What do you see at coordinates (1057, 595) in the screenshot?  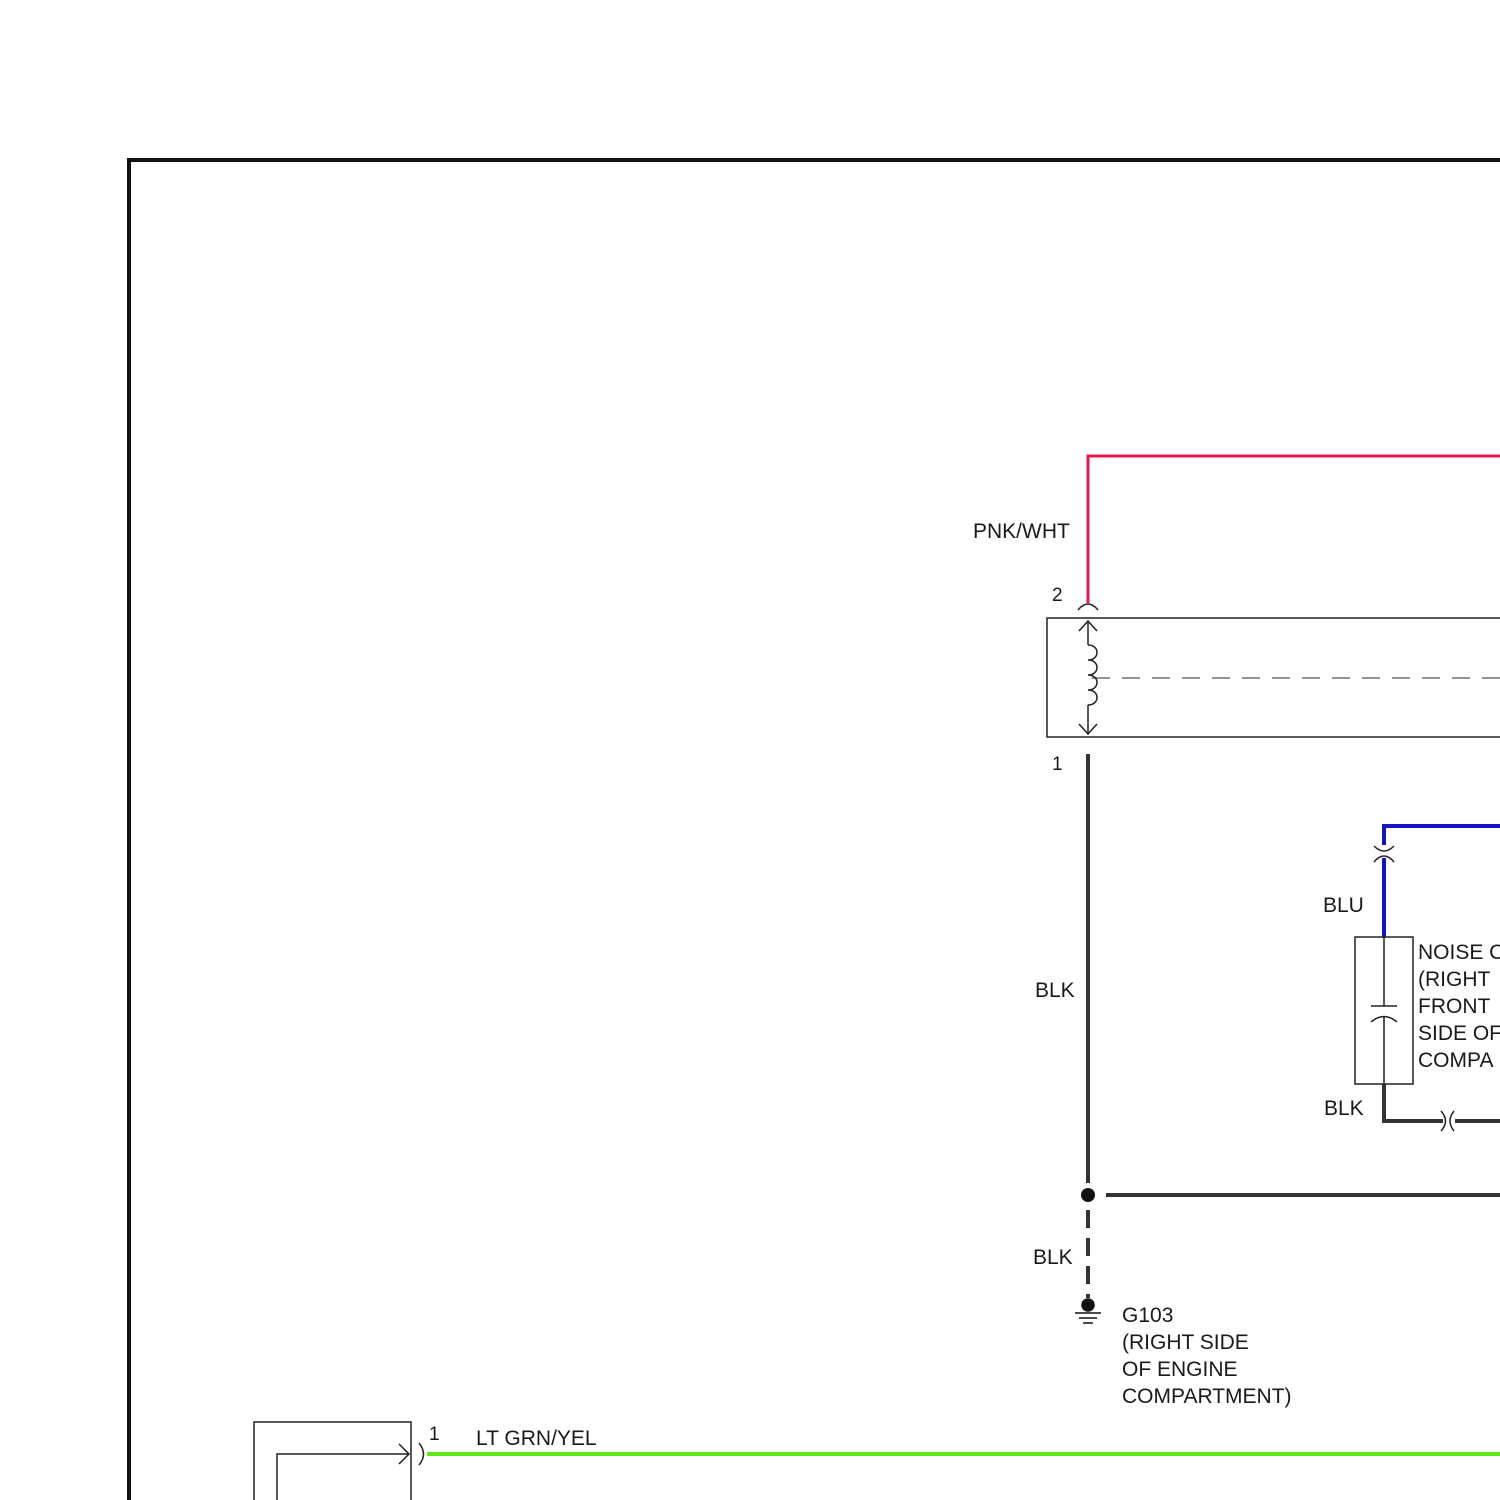 I see `pin-number-2: 2` at bounding box center [1057, 595].